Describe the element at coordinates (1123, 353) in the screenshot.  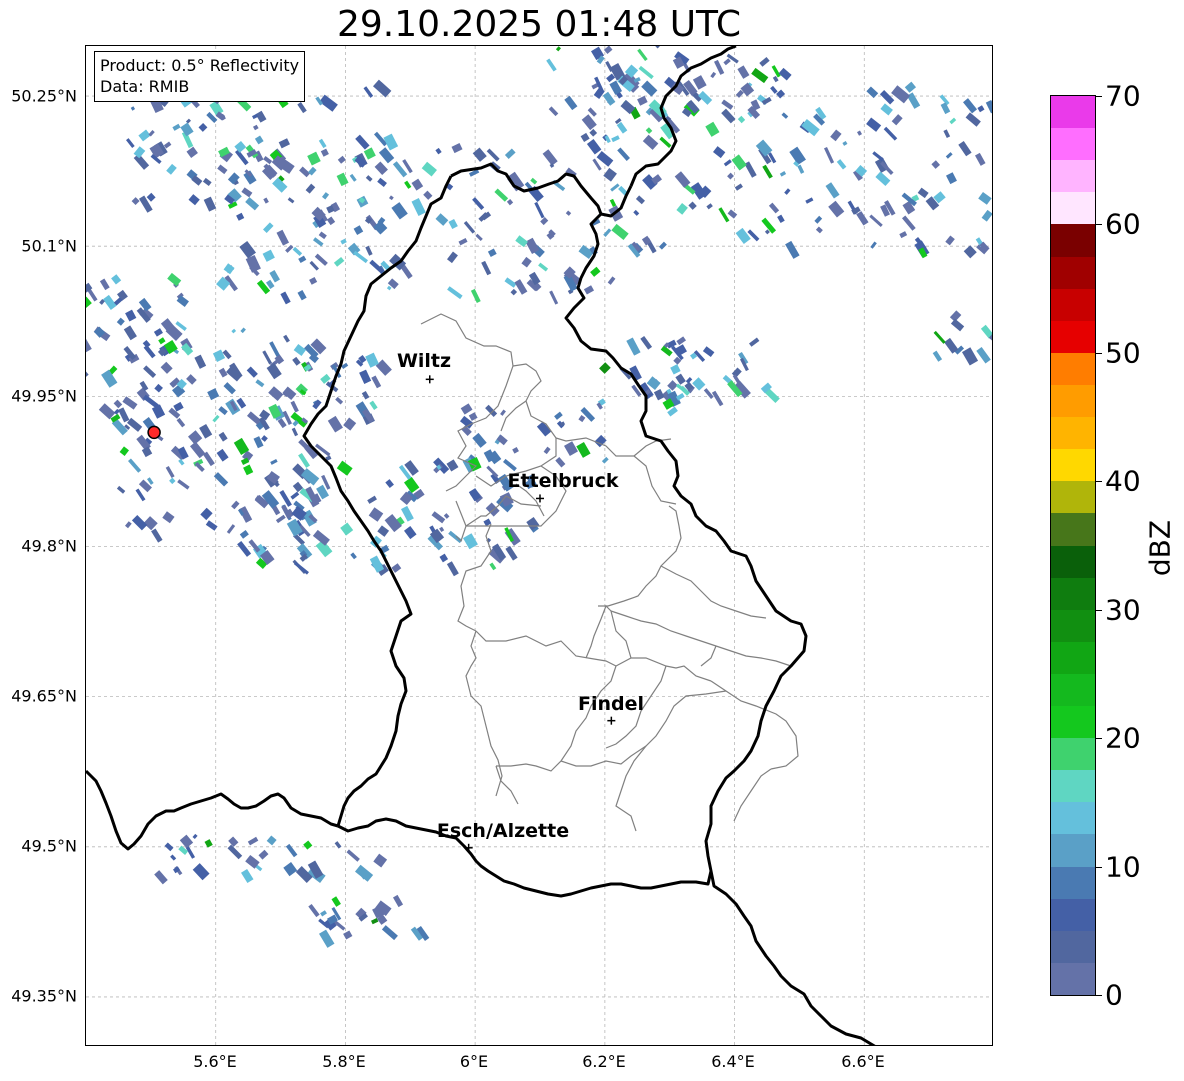
I see `colorbar-tick-label: 50` at that location.